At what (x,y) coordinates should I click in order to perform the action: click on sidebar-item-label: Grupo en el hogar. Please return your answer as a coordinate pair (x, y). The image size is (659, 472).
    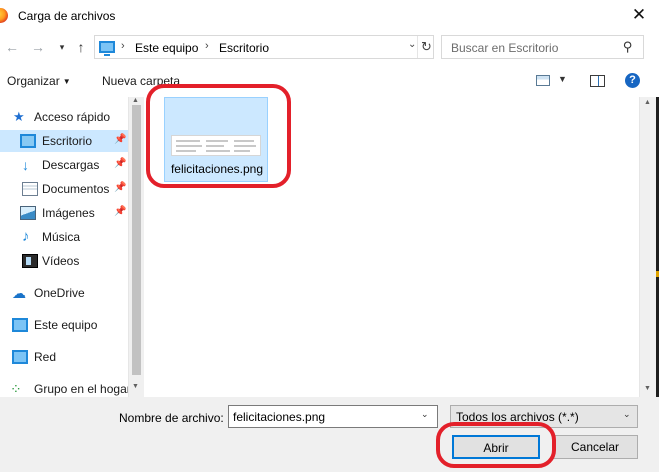
    Looking at the image, I should click on (82, 389).